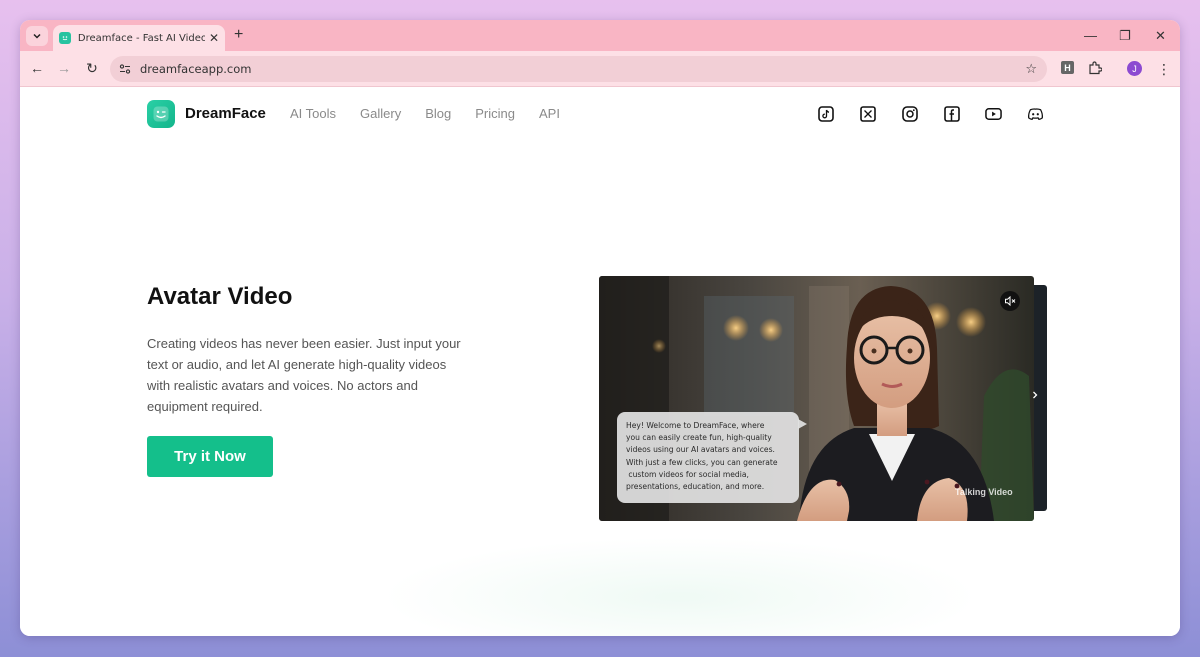  Describe the element at coordinates (802, 424) in the screenshot. I see `speech-bubble-tail` at that location.